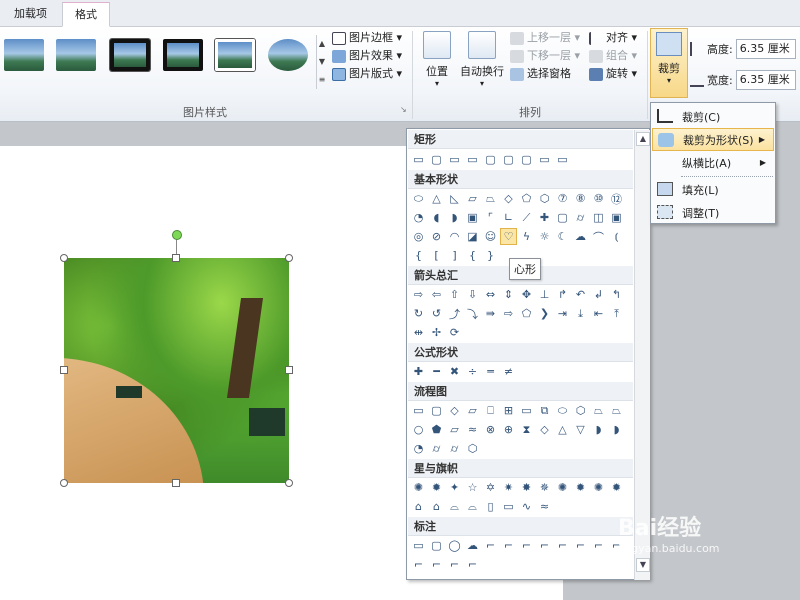  Describe the element at coordinates (616, 410) in the screenshot. I see `manual-operation-shape: ⏢` at that location.